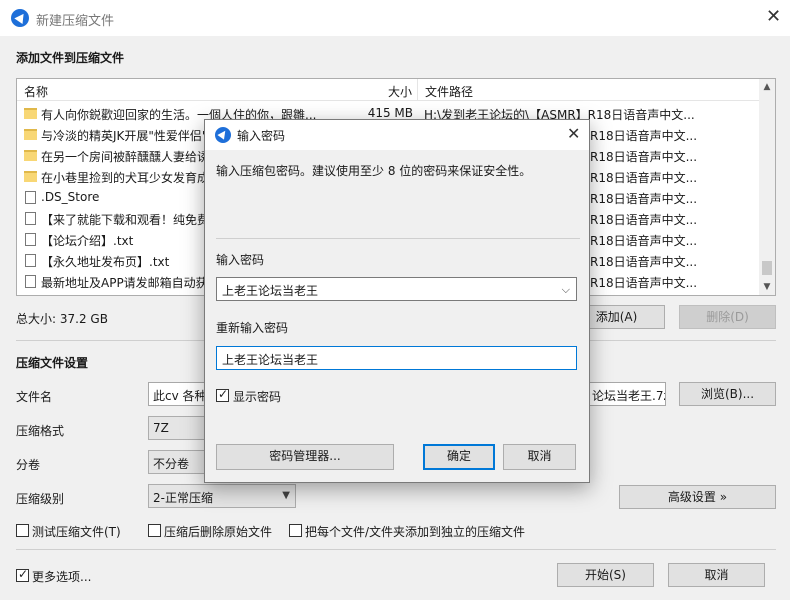 This screenshot has width=790, height=600. Describe the element at coordinates (566, 290) in the screenshot. I see `chevron-down-icon: ⌵` at that location.